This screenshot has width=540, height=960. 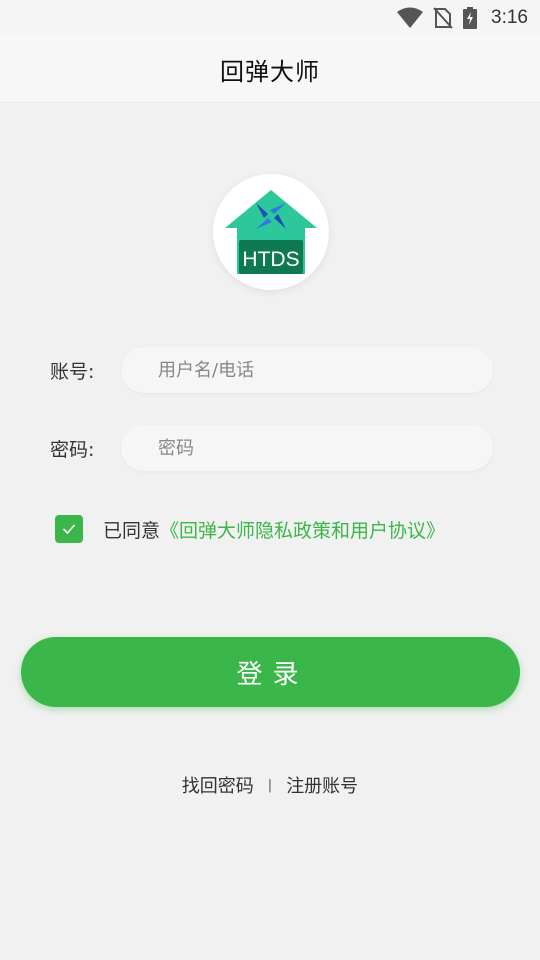 What do you see at coordinates (72, 449) in the screenshot?
I see `password-label: 密码:` at bounding box center [72, 449].